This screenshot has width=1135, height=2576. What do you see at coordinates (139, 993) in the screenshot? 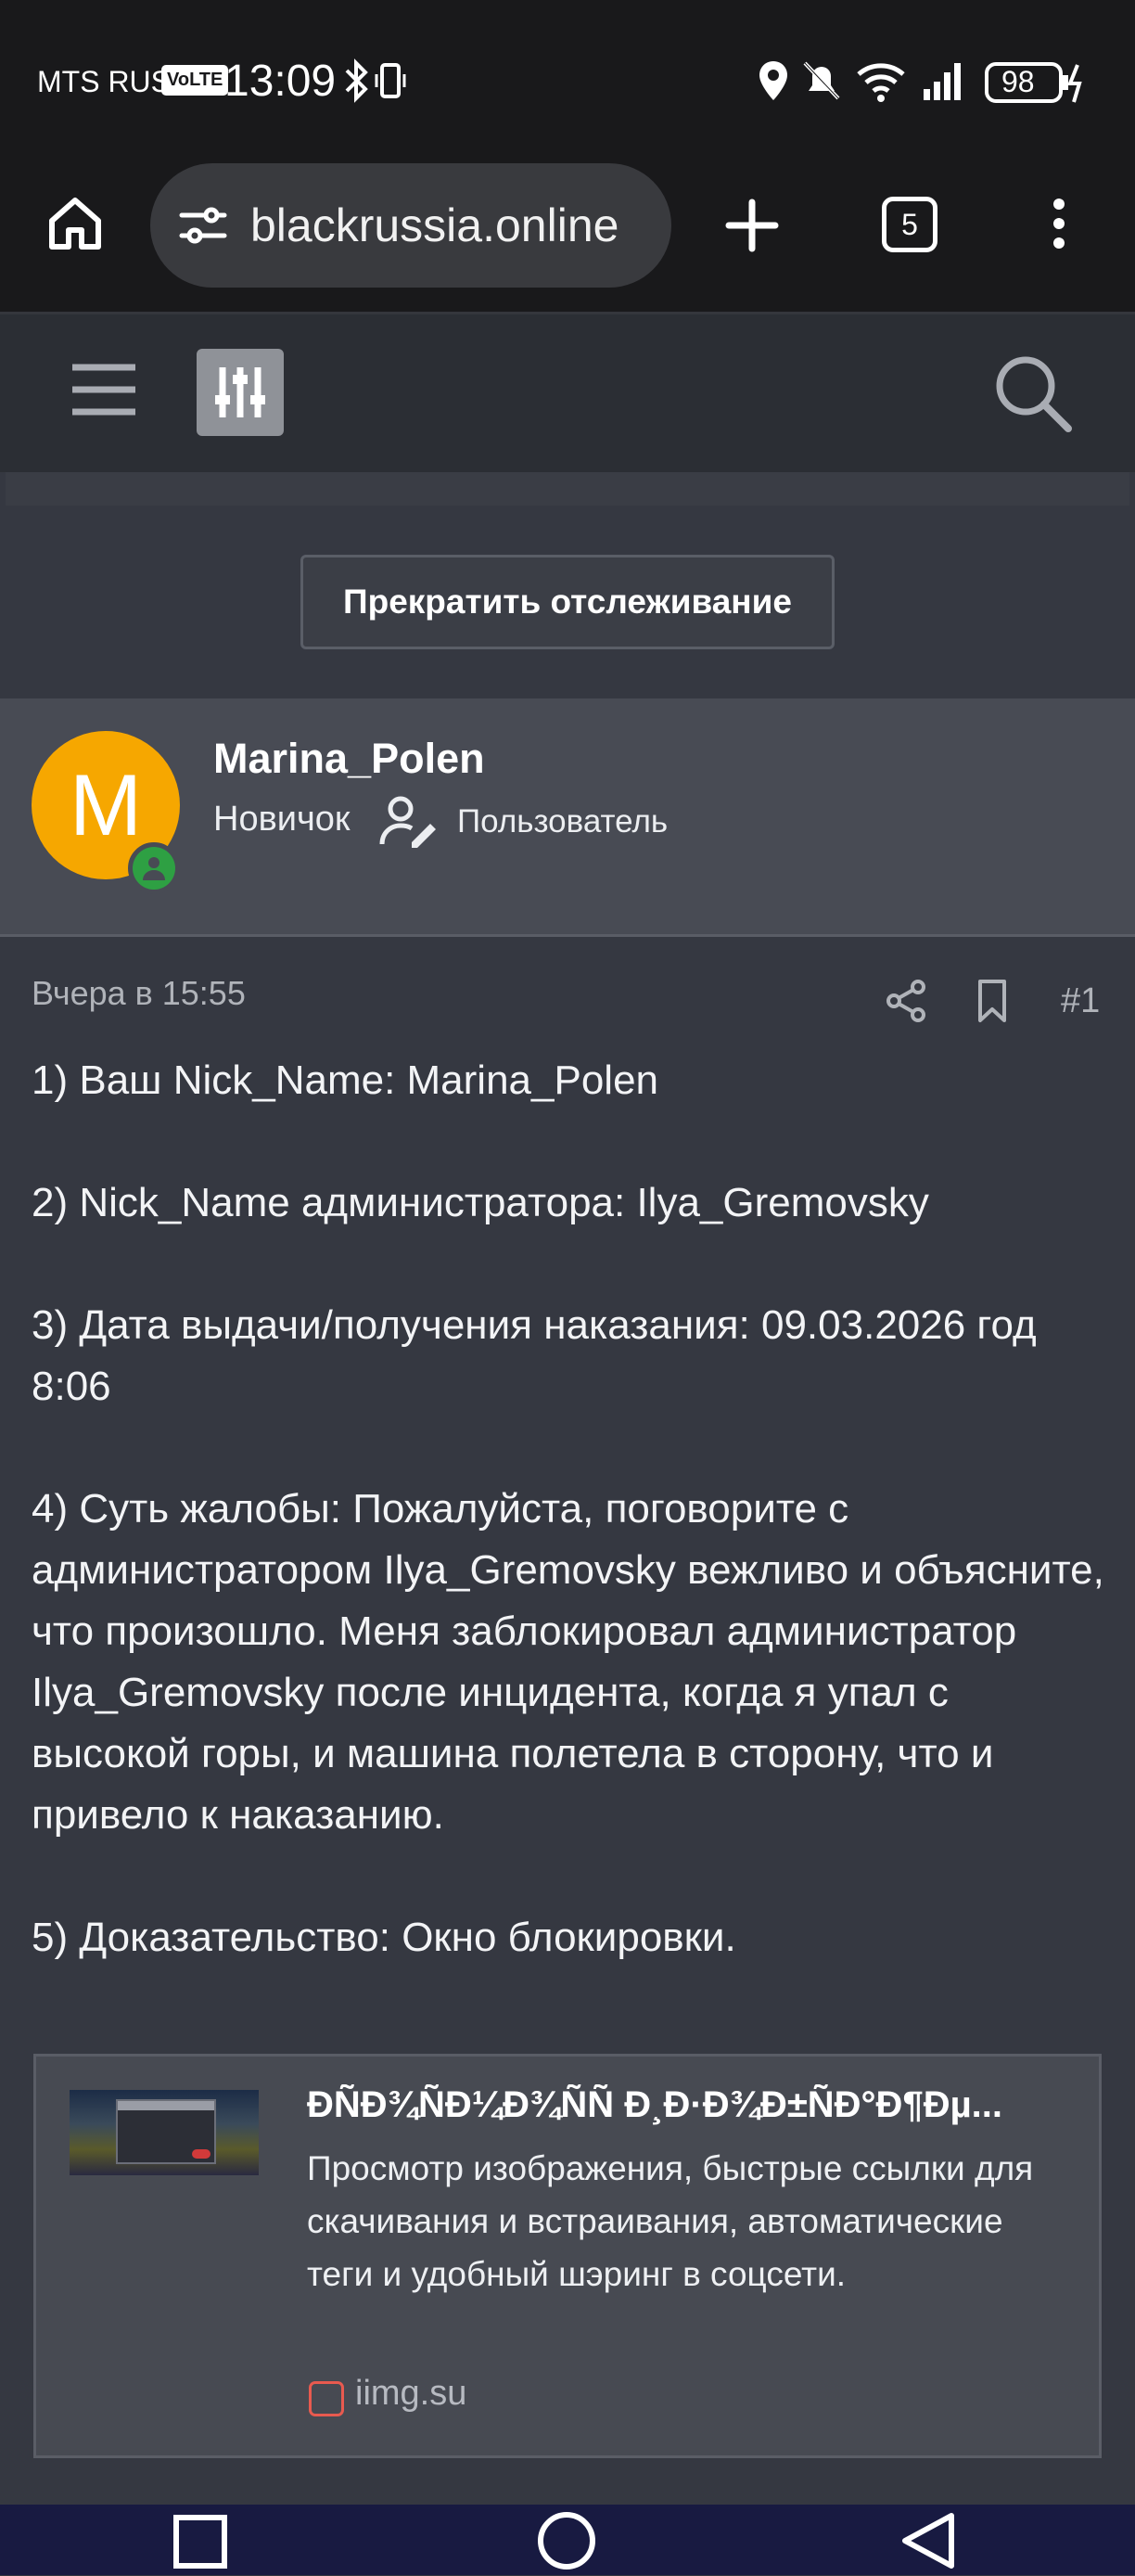
I see `post-date: Вчера в 15:55` at bounding box center [139, 993].